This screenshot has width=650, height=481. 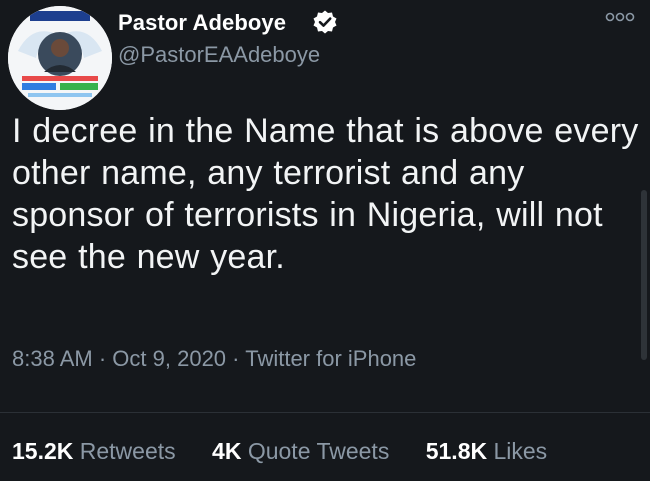 I want to click on retweets-count: 15.2K, so click(x=43, y=451).